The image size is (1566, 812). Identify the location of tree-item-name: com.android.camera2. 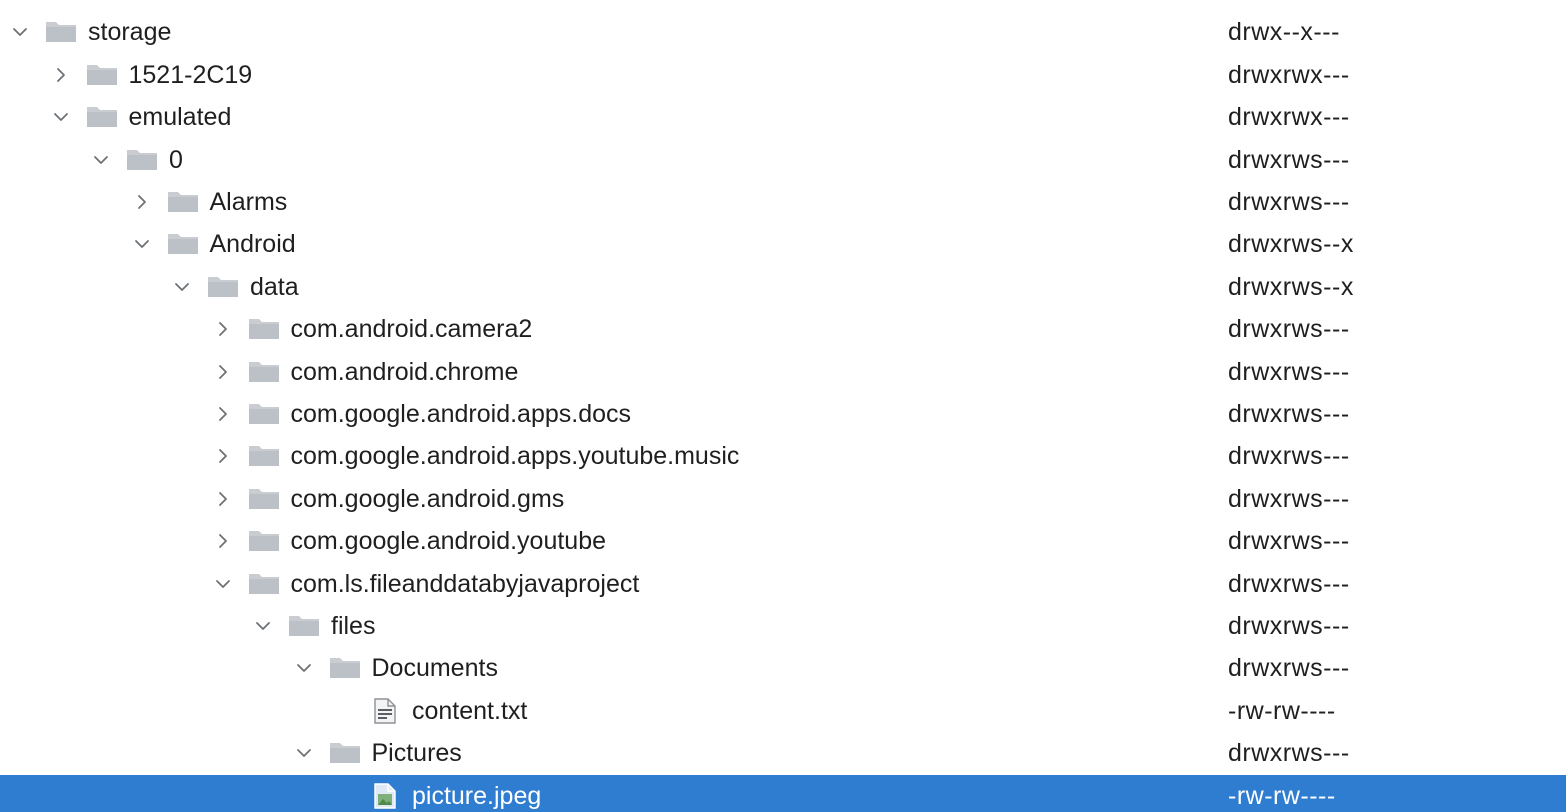
(411, 329).